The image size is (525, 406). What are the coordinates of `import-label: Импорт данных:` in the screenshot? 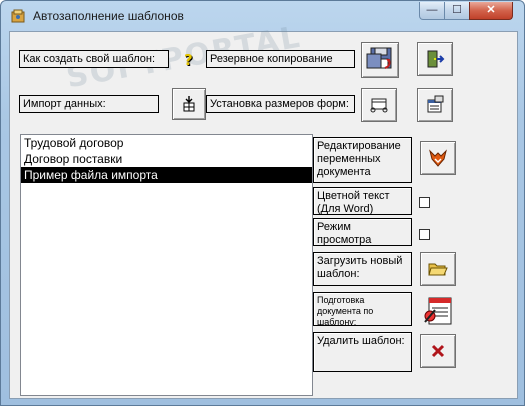 It's located at (89, 104).